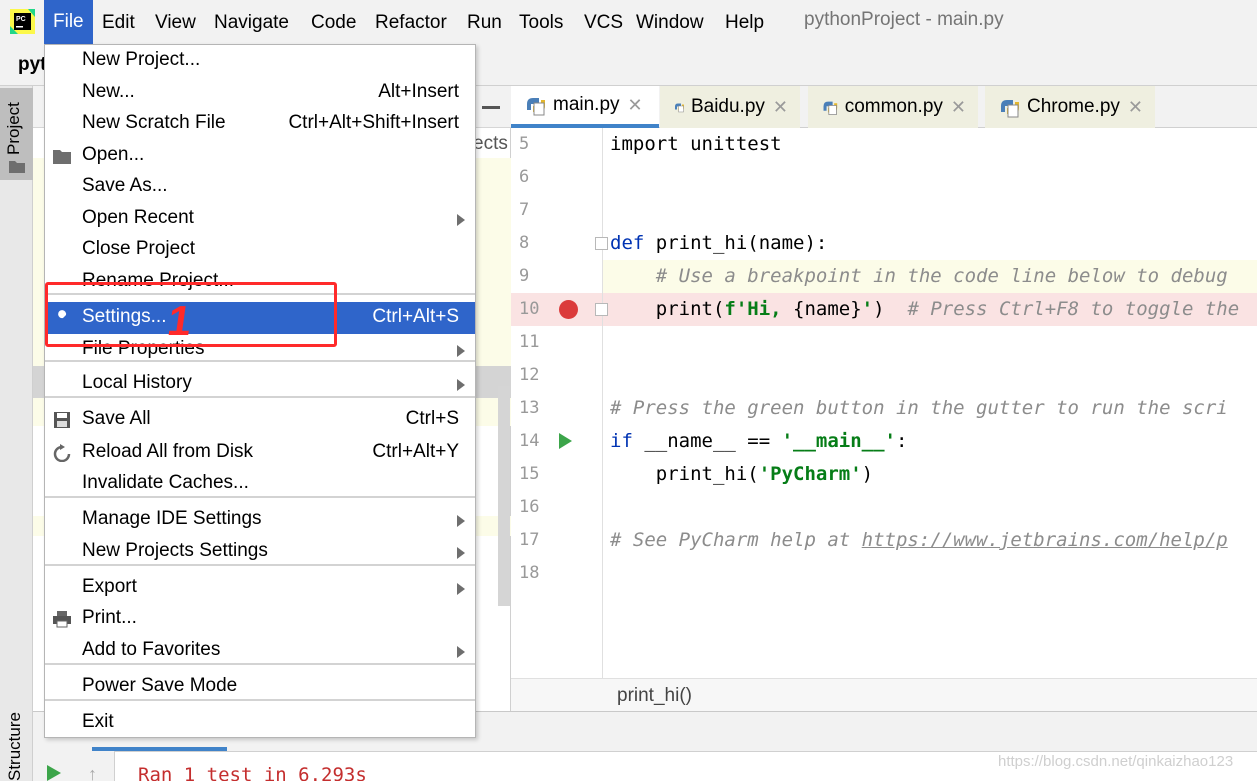 This screenshot has height=781, width=1257. What do you see at coordinates (118, 23) in the screenshot?
I see `menu-edit: Edit` at bounding box center [118, 23].